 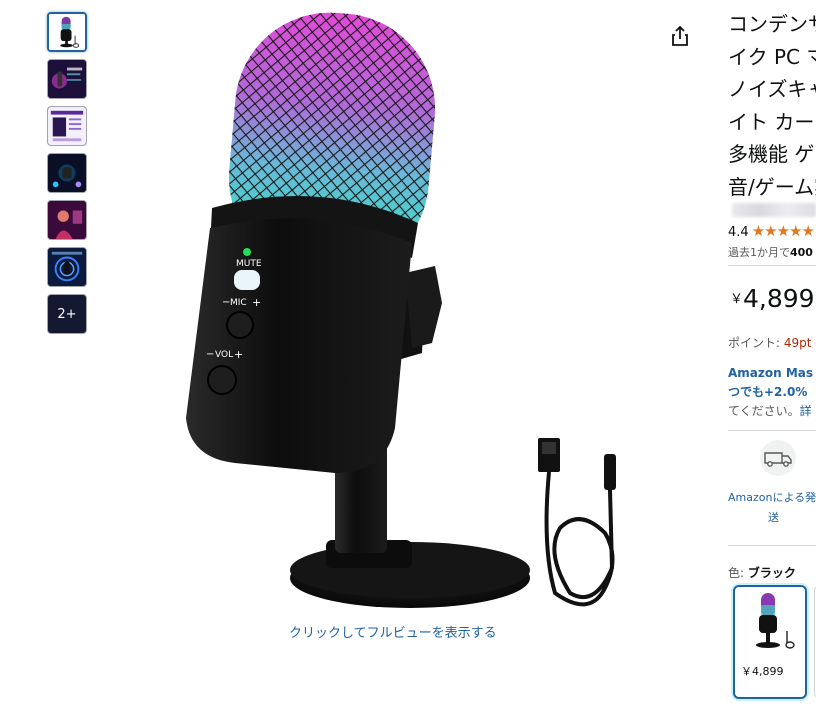 What do you see at coordinates (772, 154) in the screenshot?
I see `title-line: 多機能 ゲーミン` at bounding box center [772, 154].